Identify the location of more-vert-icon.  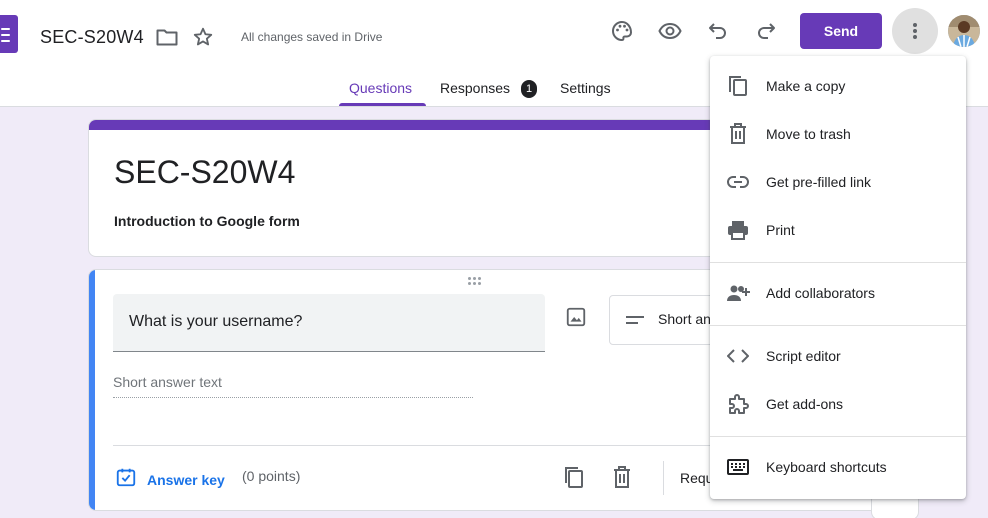
(915, 31).